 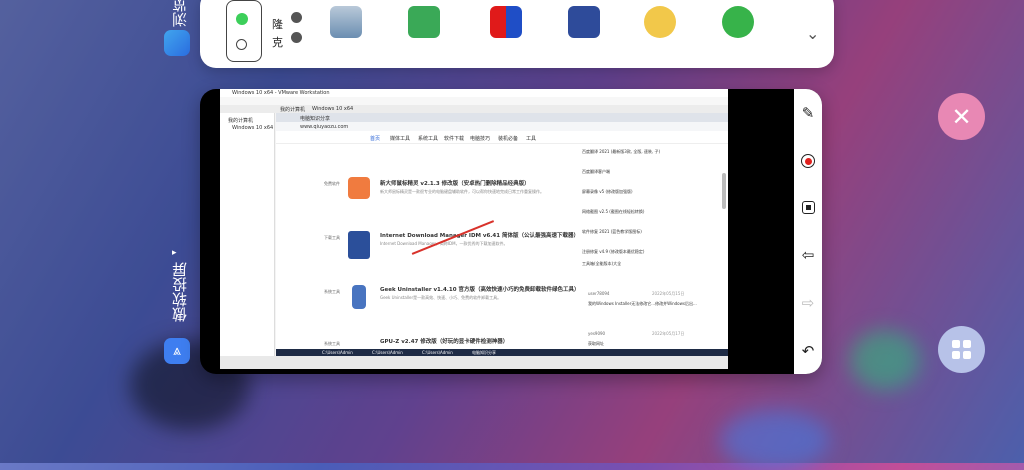 I want to click on url-field: www.qiuyaozu.com, so click(x=324, y=127).